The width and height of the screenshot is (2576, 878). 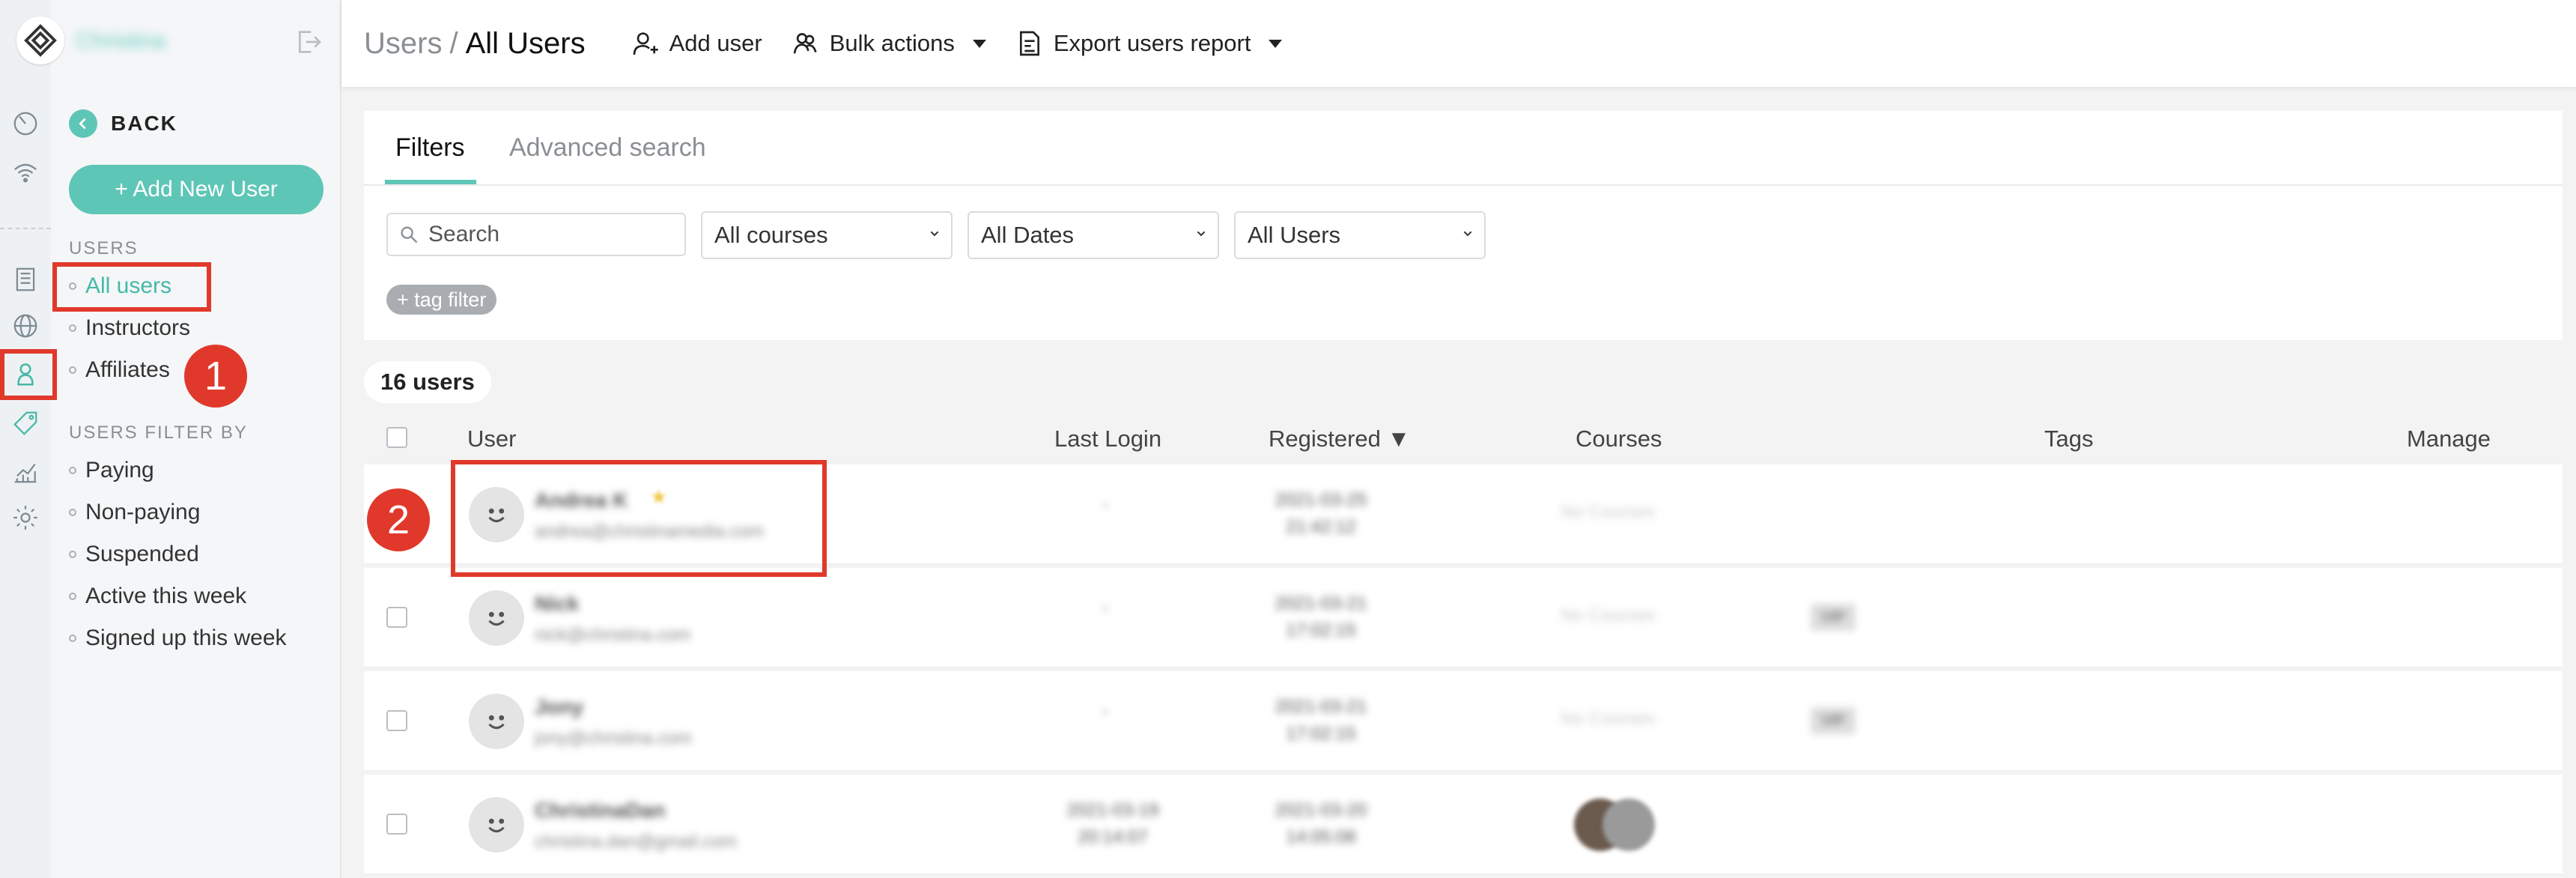 I want to click on sidebar-item-label: Instructors, so click(x=138, y=327).